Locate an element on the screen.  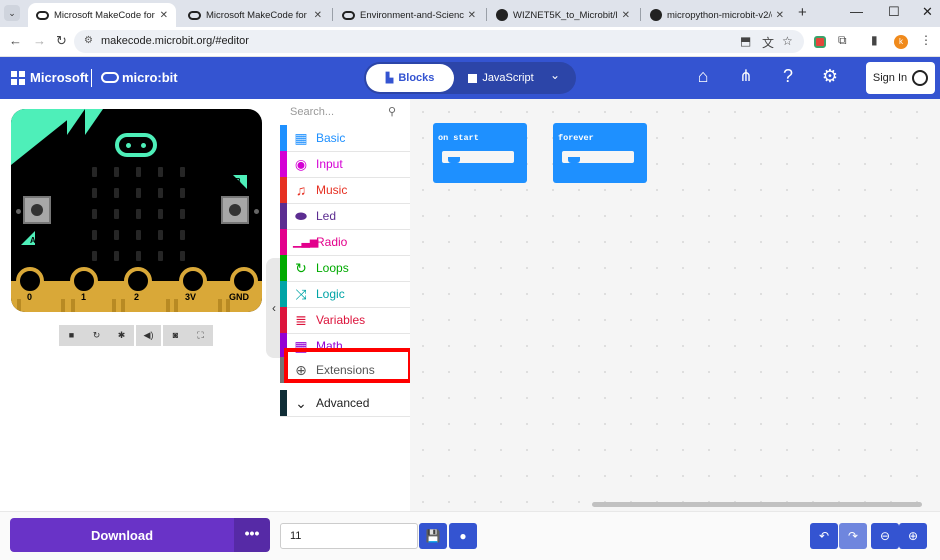
puzzle-icon: ▙ is located at coordinates (389, 78).